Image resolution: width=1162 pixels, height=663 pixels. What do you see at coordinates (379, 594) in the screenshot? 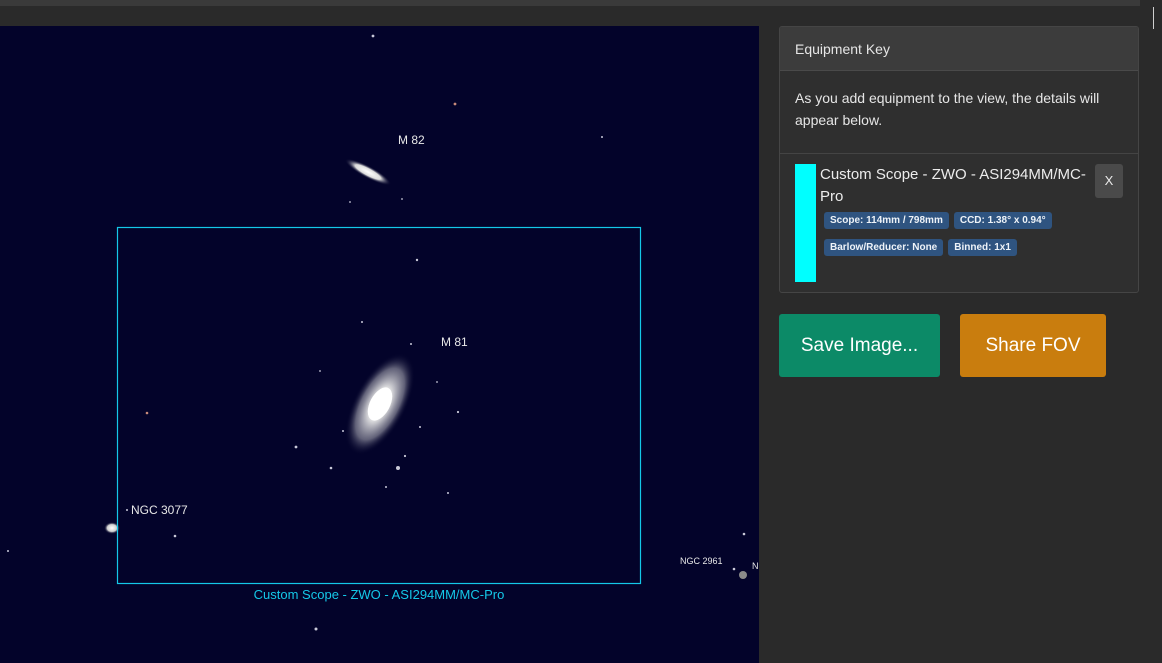
I see `fov-caption: Custom Scope - ZWO - ASI294MM/MC-Pro` at bounding box center [379, 594].